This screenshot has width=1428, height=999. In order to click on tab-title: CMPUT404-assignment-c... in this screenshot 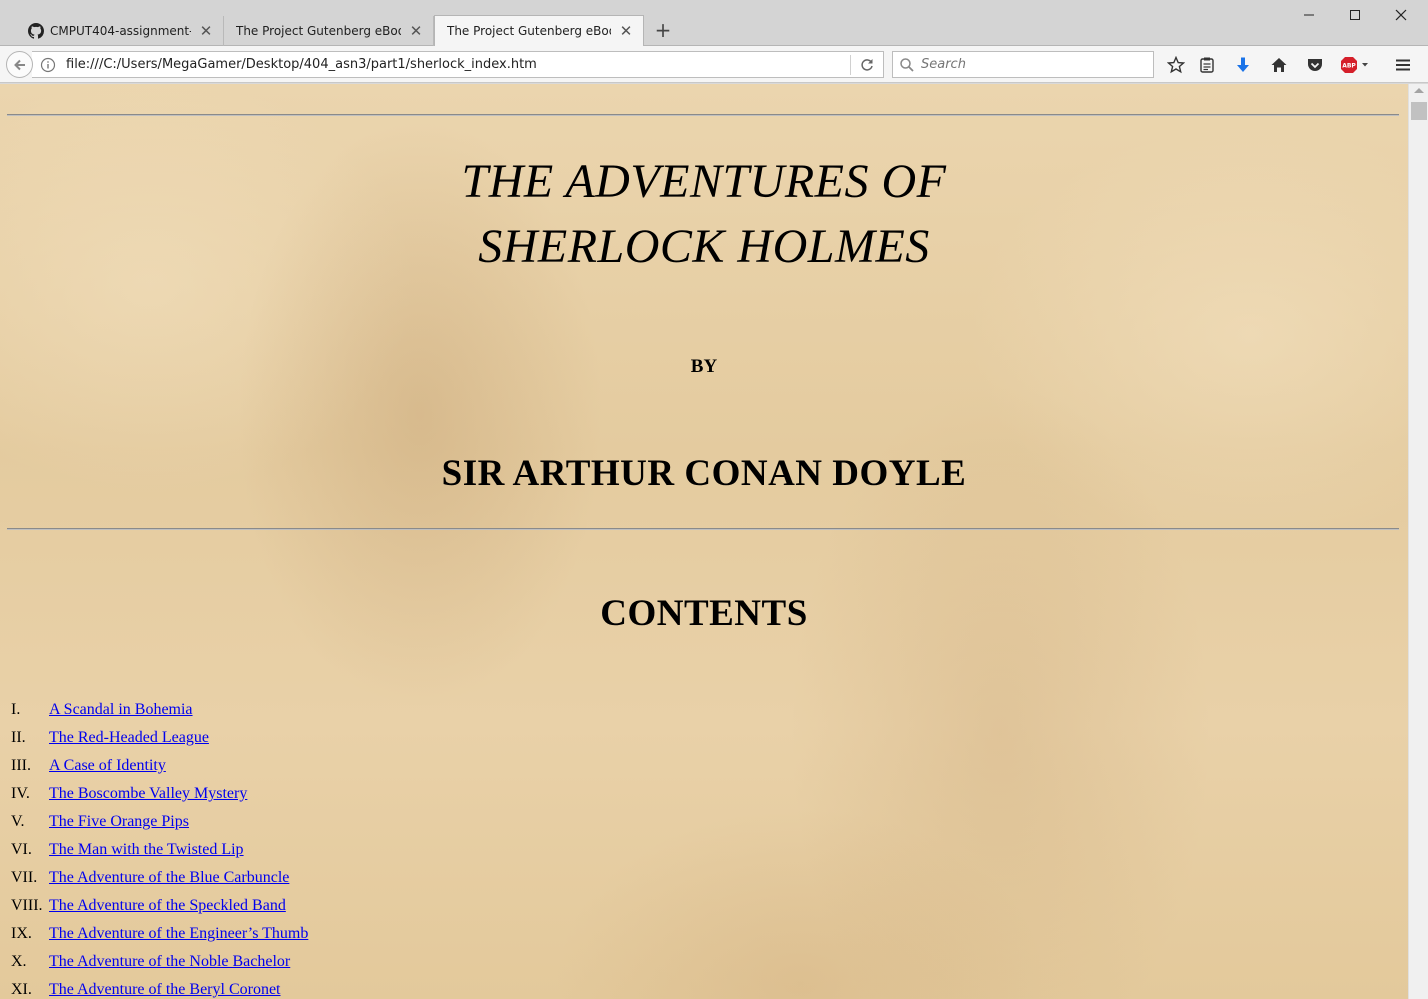, I will do `click(120, 31)`.